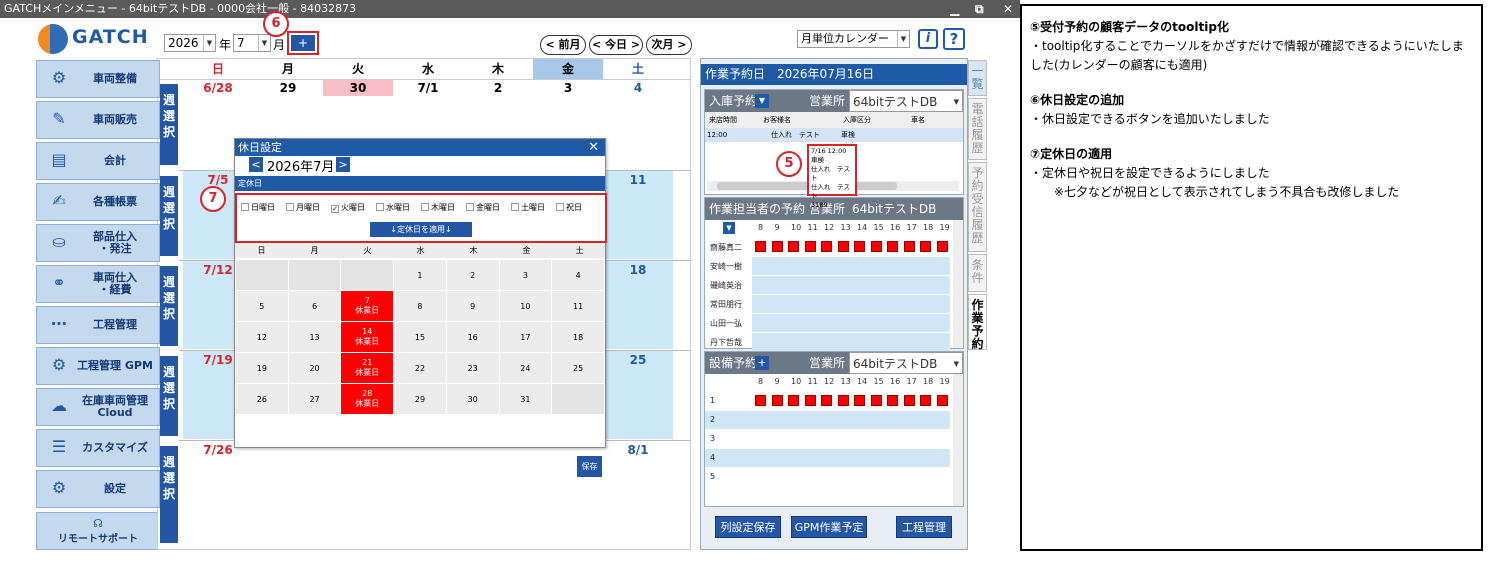  Describe the element at coordinates (578, 337) in the screenshot. I see `dialog-day-cell: 18` at that location.